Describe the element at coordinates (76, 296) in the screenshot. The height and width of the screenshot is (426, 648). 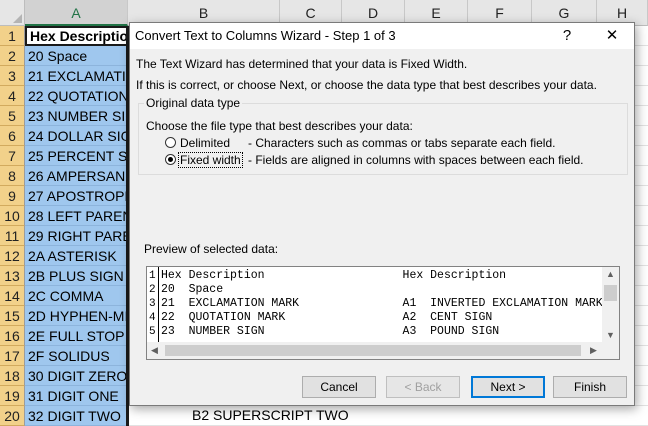
I see `cell-a: 2C COMMA` at that location.